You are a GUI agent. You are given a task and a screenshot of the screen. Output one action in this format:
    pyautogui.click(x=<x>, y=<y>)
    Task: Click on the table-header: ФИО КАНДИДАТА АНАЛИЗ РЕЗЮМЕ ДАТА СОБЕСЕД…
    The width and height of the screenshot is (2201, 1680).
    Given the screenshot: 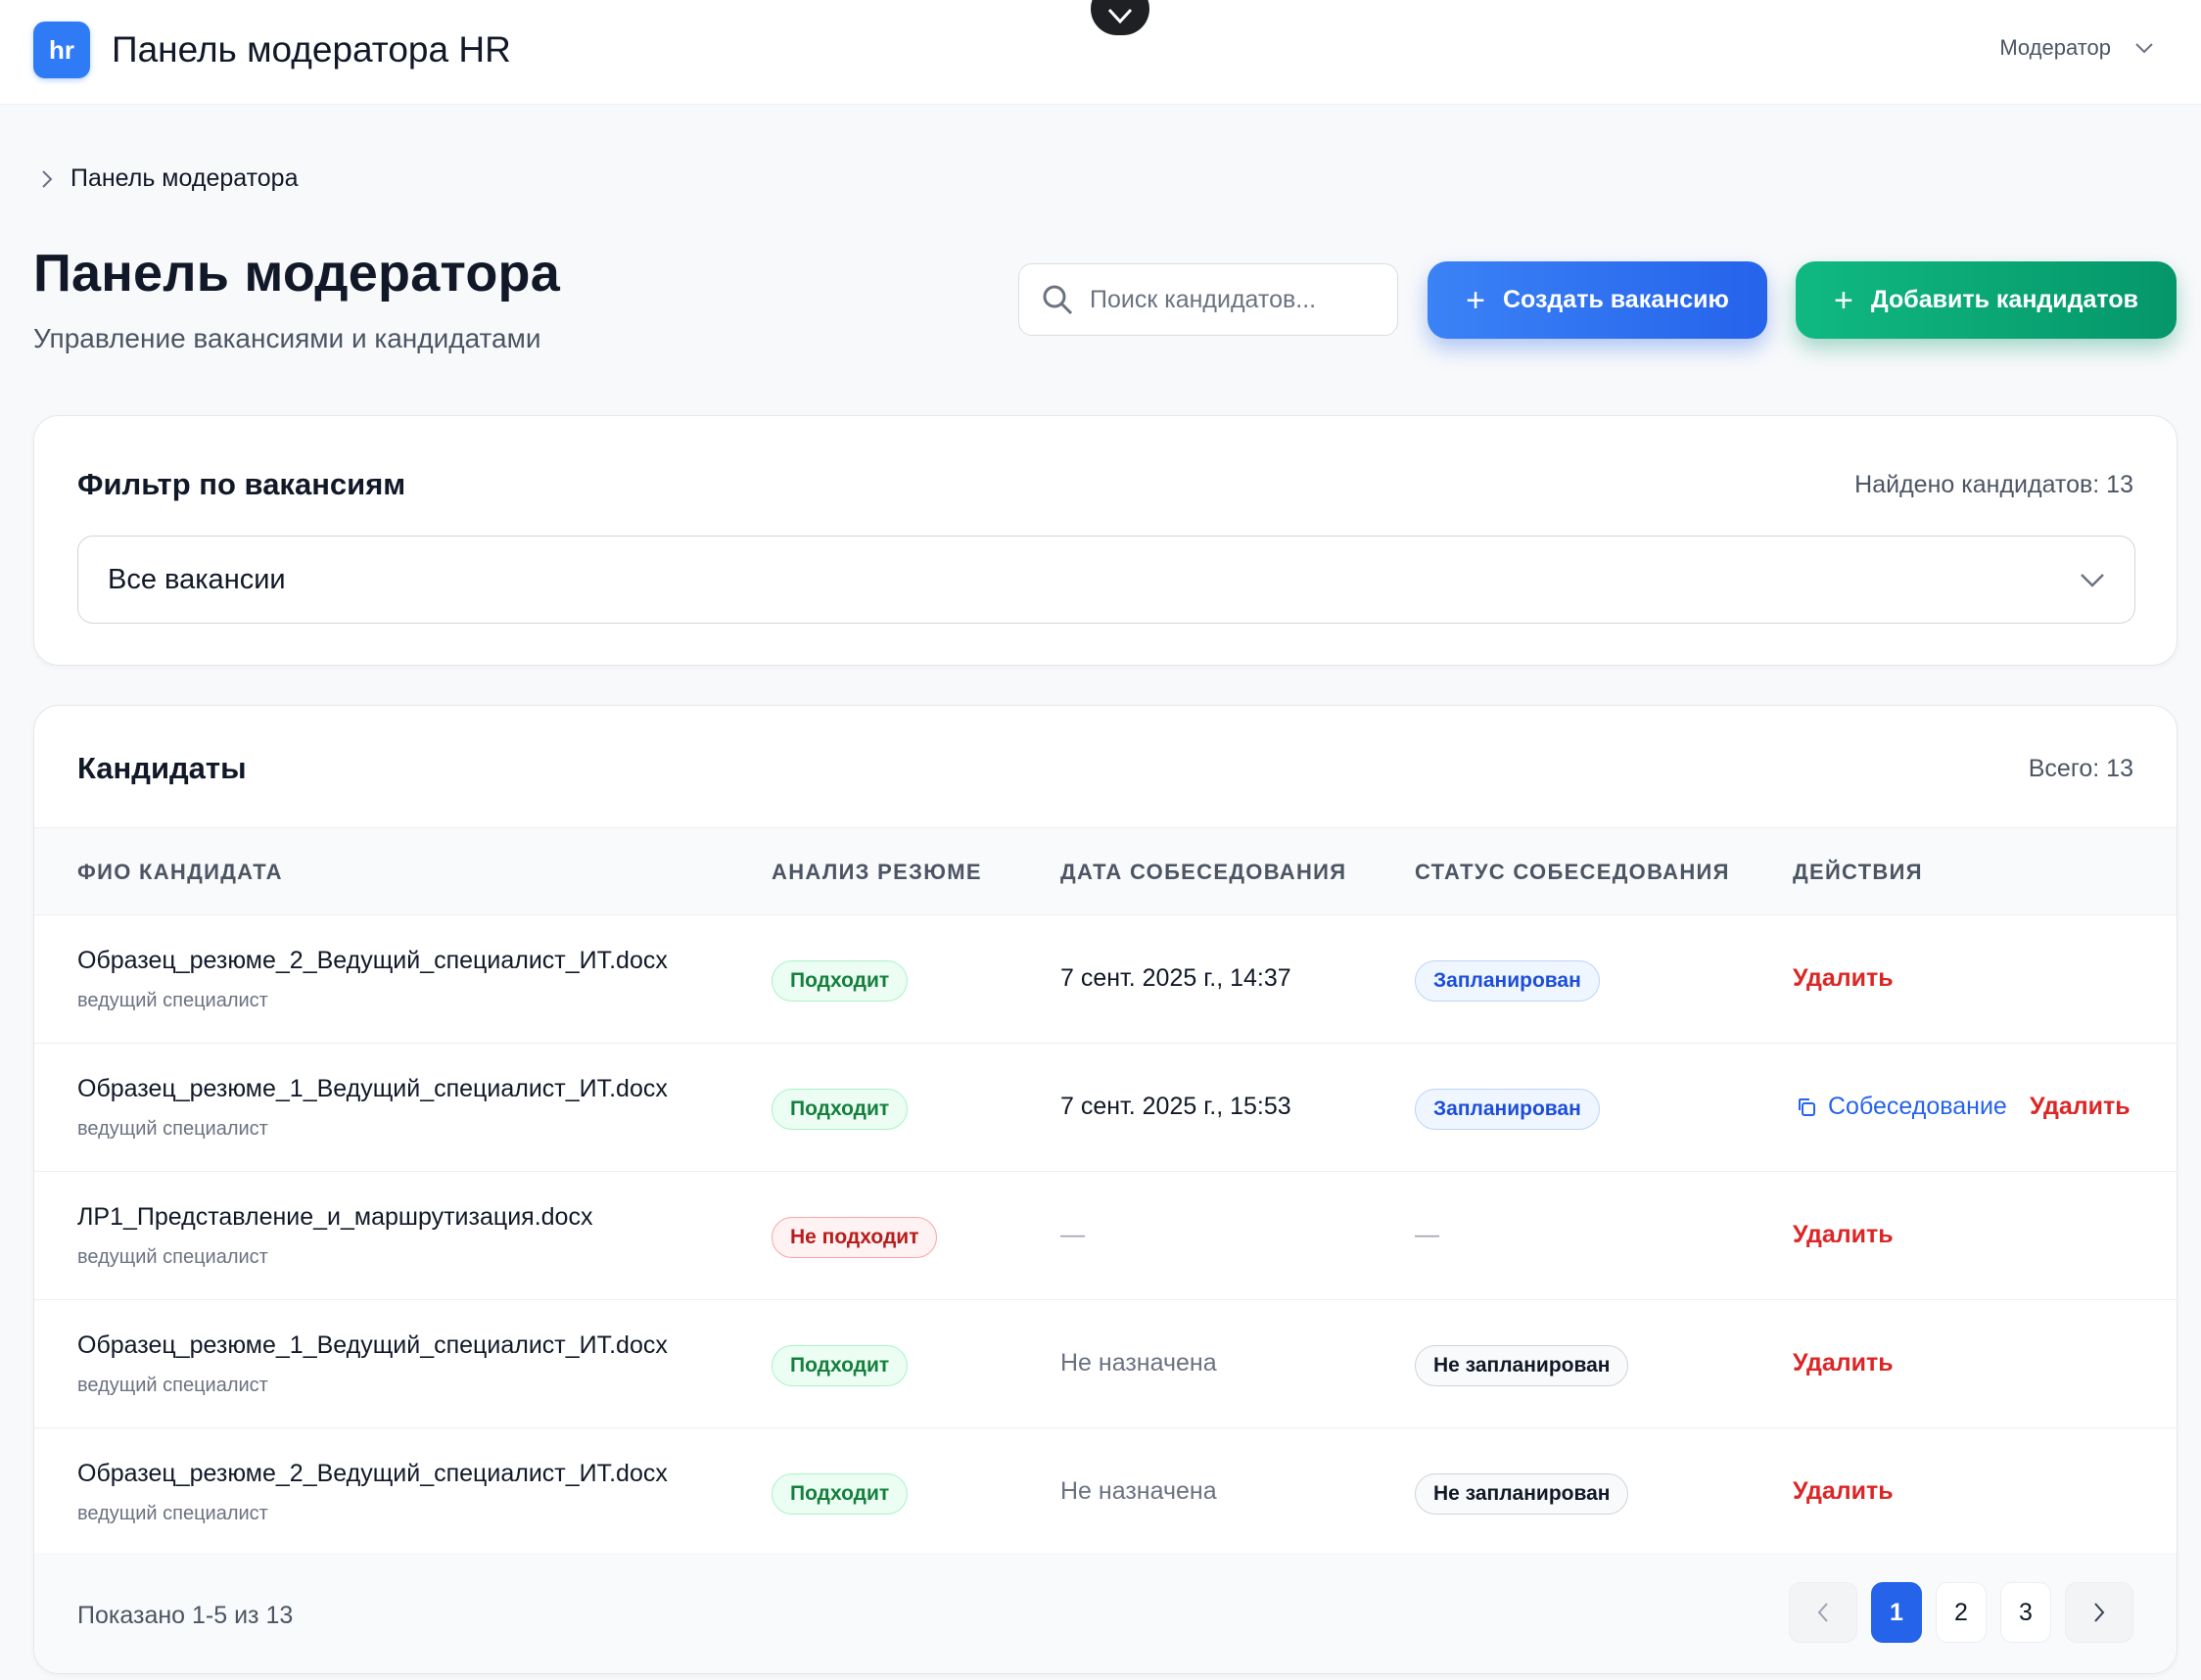 What is the action you would take?
    pyautogui.click(x=1105, y=871)
    